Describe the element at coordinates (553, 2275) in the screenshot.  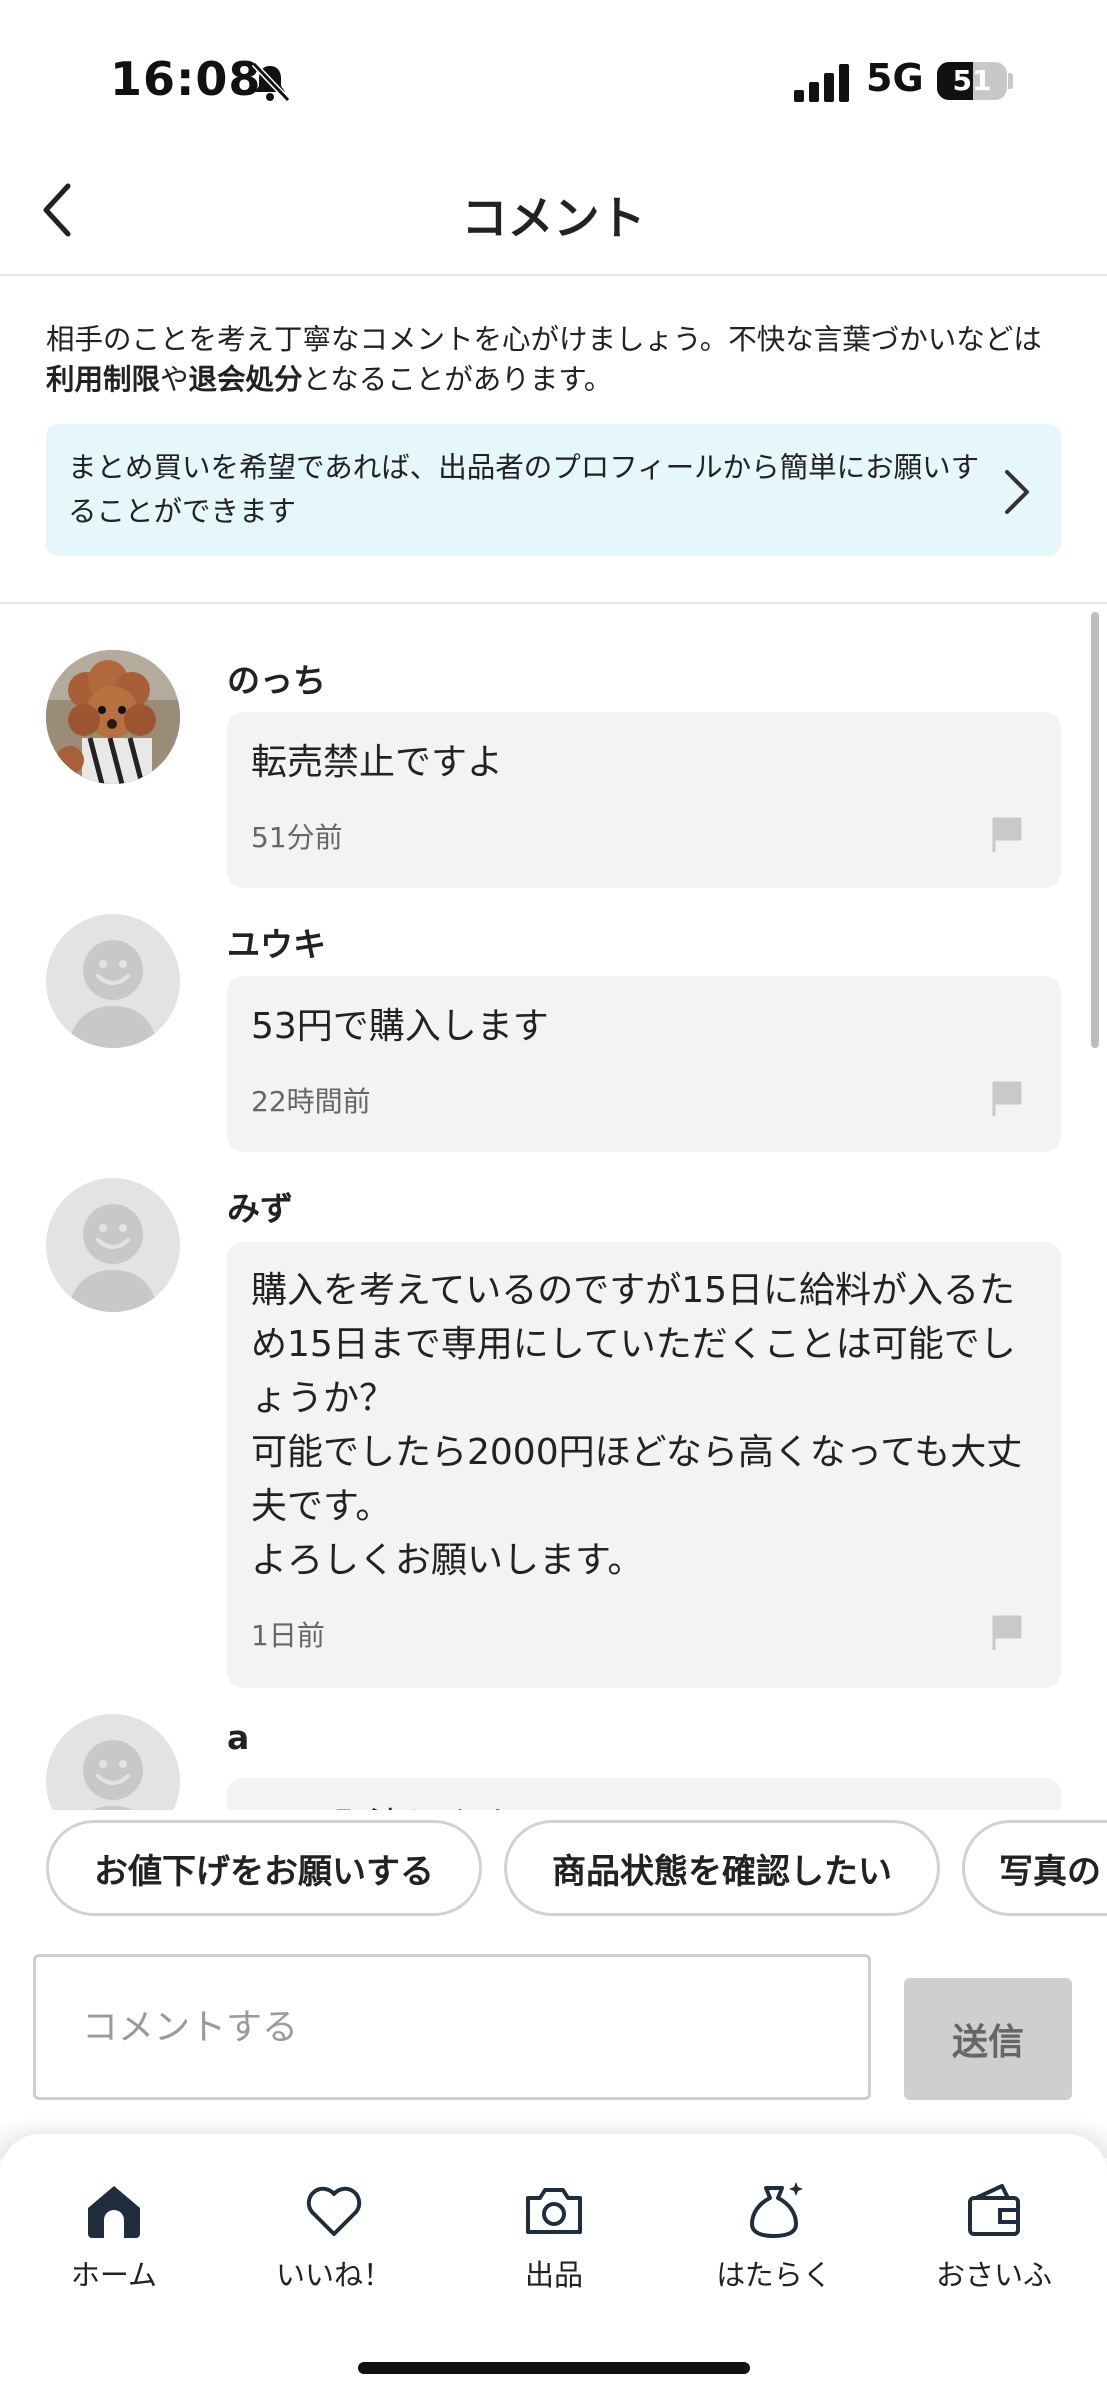
I see `tab-label: 出品` at that location.